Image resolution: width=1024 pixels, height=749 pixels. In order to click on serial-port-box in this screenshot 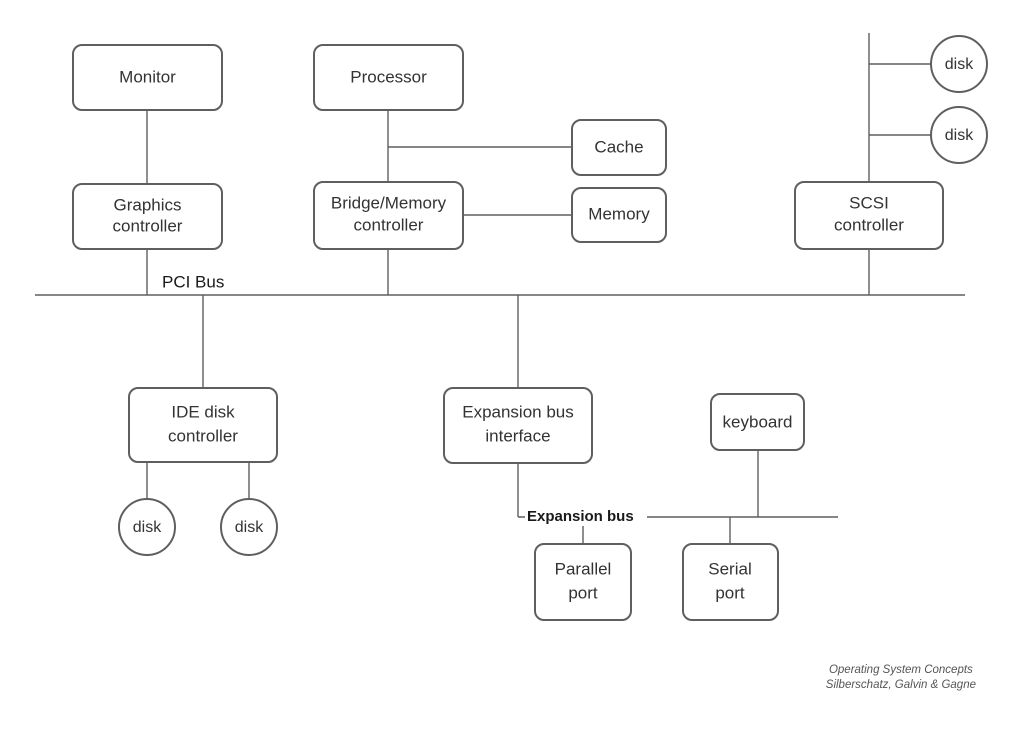, I will do `click(730, 582)`.